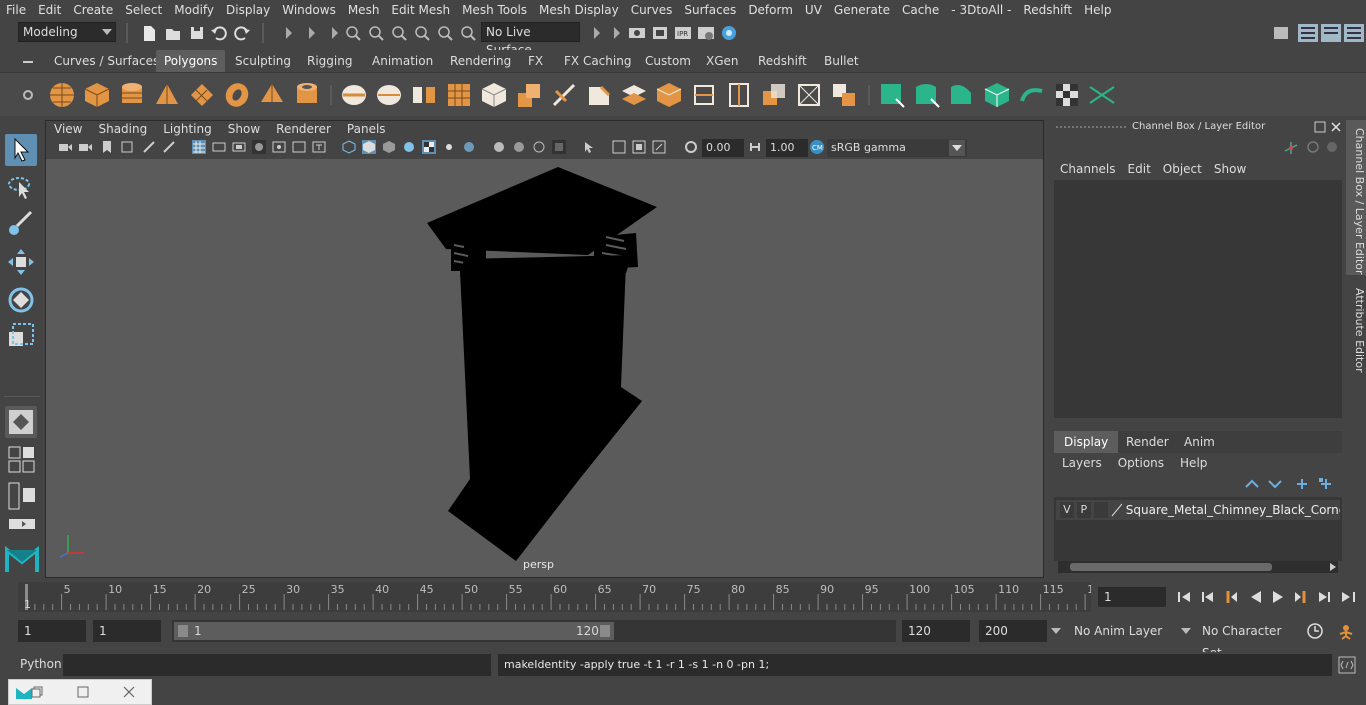 This screenshot has height=705, width=1366. Describe the element at coordinates (1123, 631) in the screenshot. I see `anim-layer-selector: No Anim Layer` at that location.